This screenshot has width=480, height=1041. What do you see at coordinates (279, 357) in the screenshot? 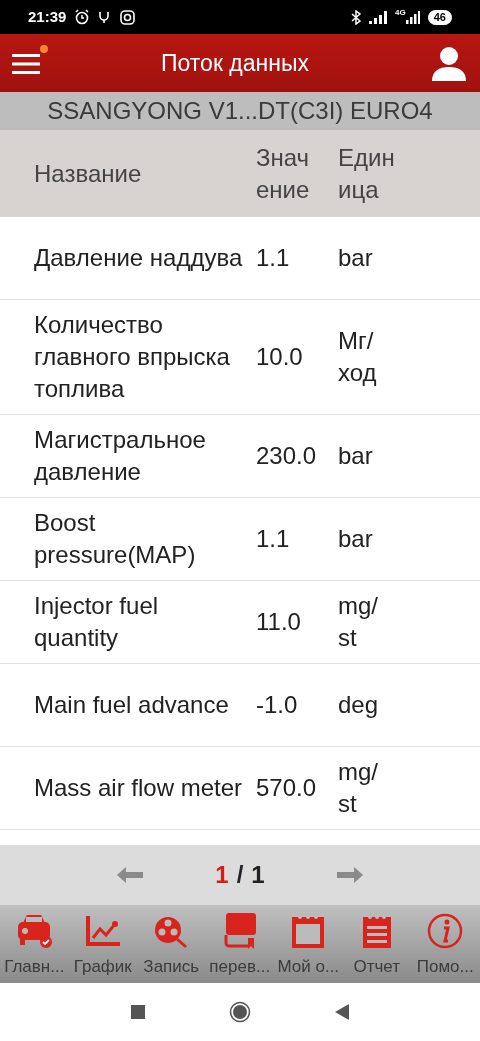
I see `parameter-value: 10.0` at bounding box center [279, 357].